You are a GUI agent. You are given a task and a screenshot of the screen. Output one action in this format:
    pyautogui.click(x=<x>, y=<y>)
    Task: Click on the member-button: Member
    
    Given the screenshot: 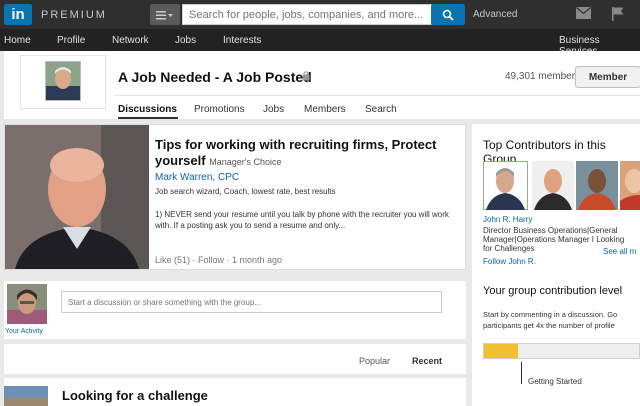 What is the action you would take?
    pyautogui.click(x=607, y=77)
    